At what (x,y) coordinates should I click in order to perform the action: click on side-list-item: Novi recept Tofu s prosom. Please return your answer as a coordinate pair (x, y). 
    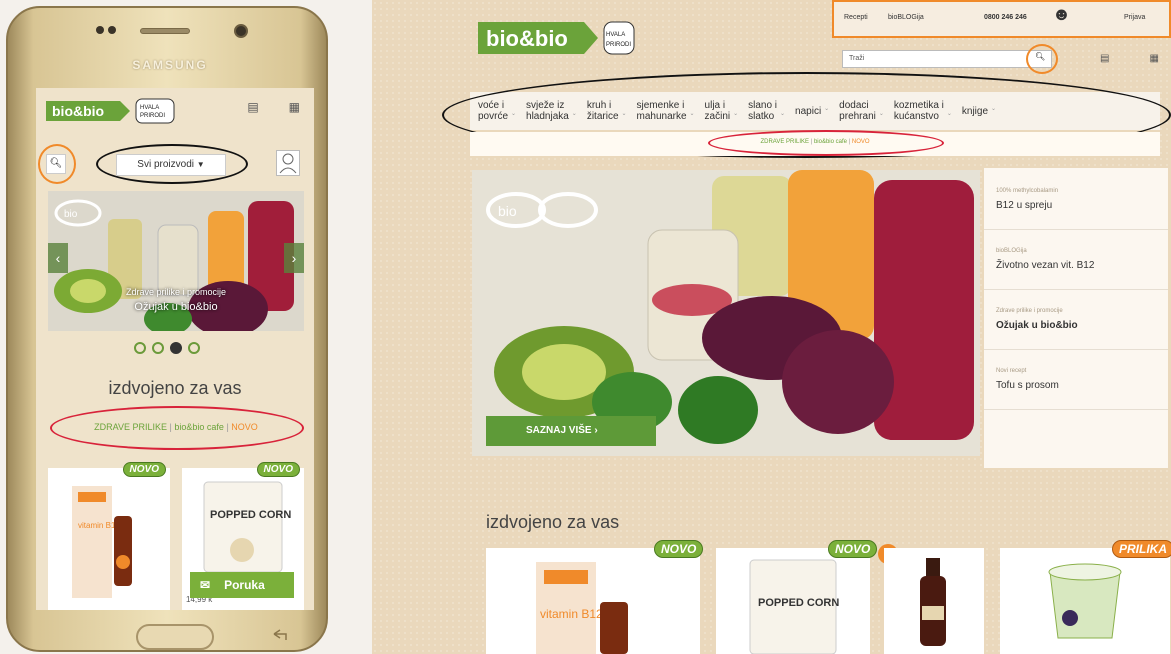
    Looking at the image, I should click on (1076, 381).